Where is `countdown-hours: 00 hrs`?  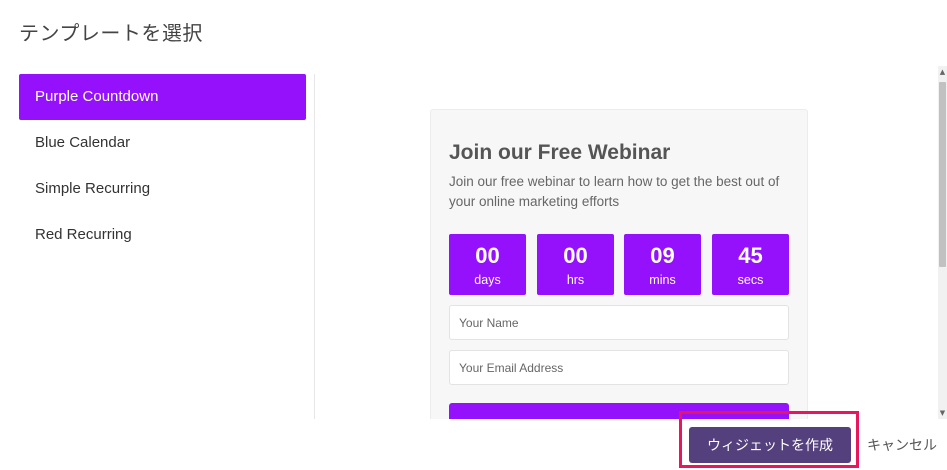 countdown-hours: 00 hrs is located at coordinates (575, 264).